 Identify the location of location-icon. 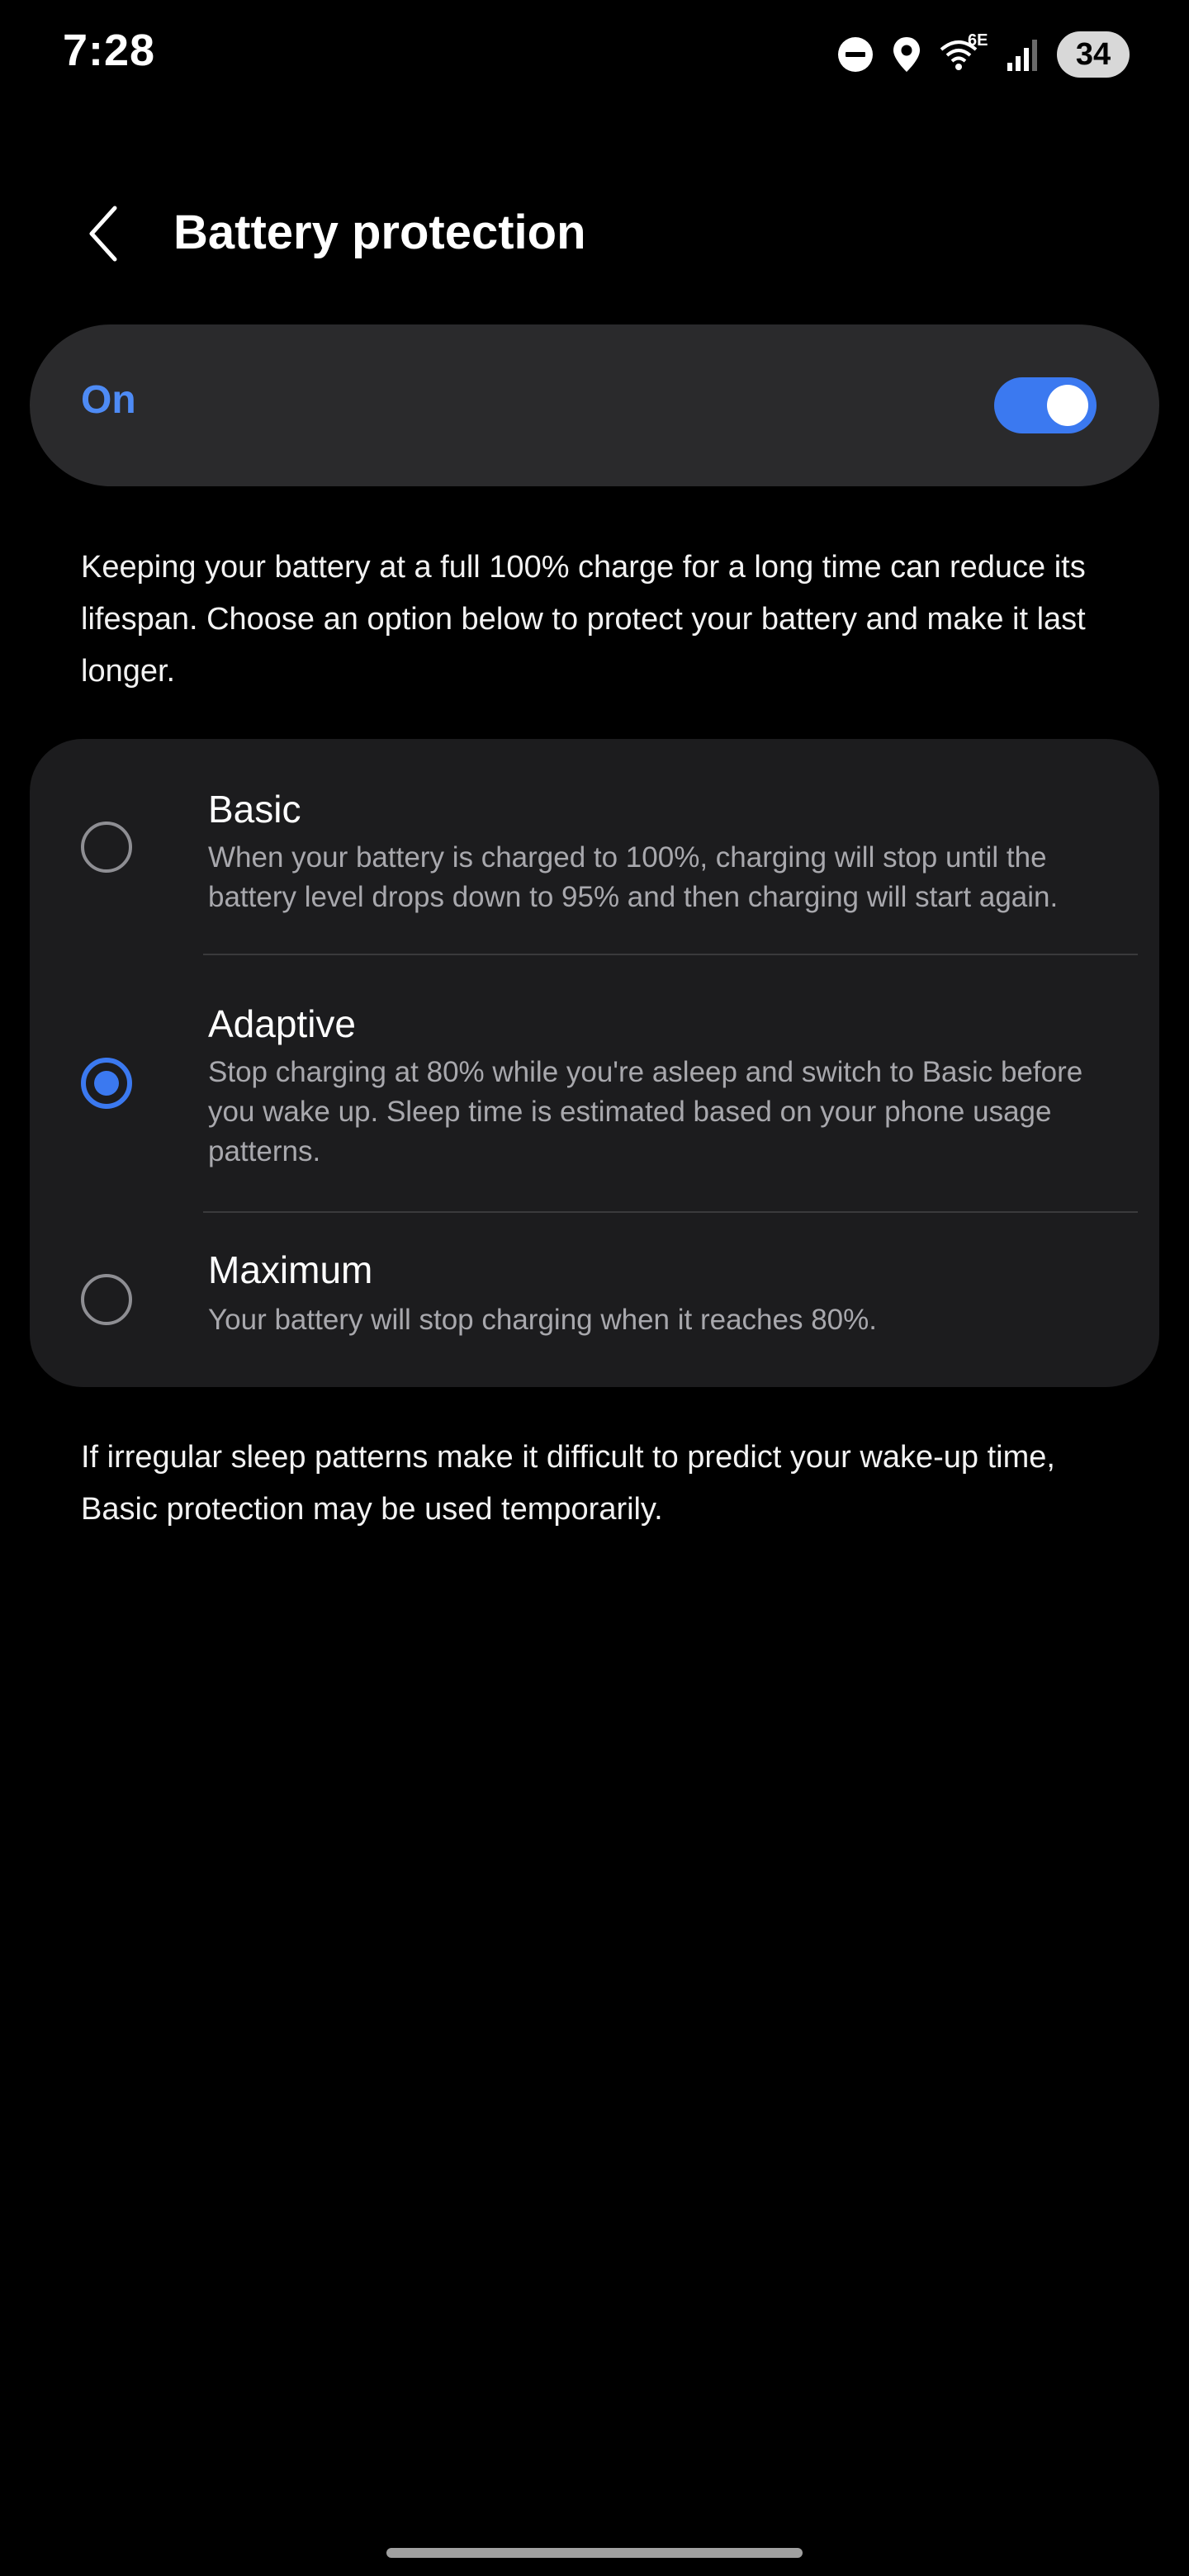
(906, 54).